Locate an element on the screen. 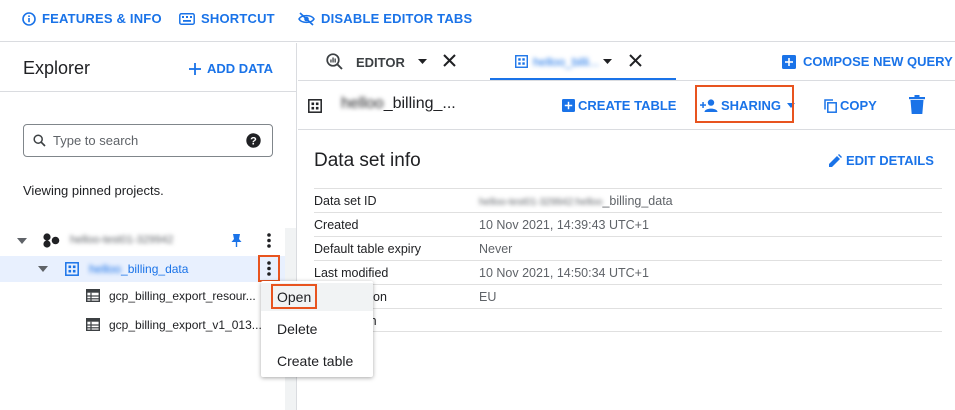  info-key: Default table expiry is located at coordinates (368, 249).